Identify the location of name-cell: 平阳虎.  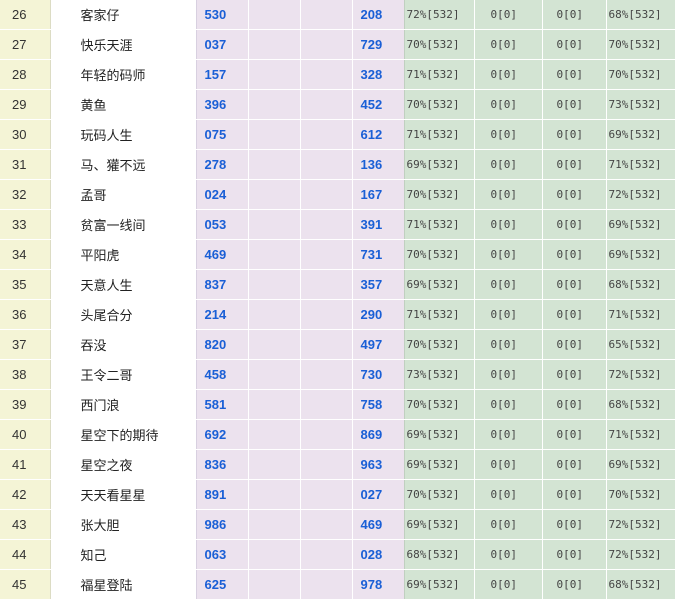
(123, 254).